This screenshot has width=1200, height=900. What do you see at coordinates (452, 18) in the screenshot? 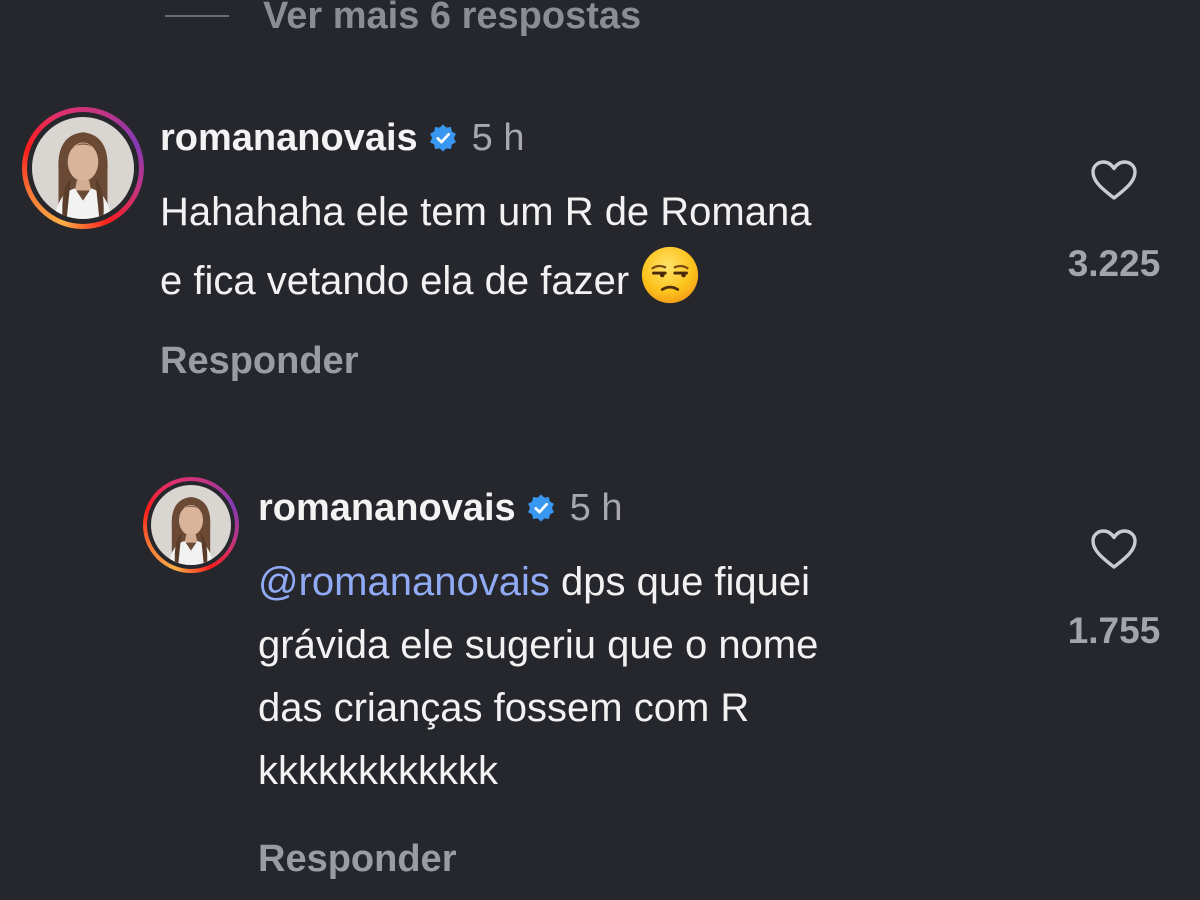
I see `view-more-replies-label: Ver mais 6 respostas` at bounding box center [452, 18].